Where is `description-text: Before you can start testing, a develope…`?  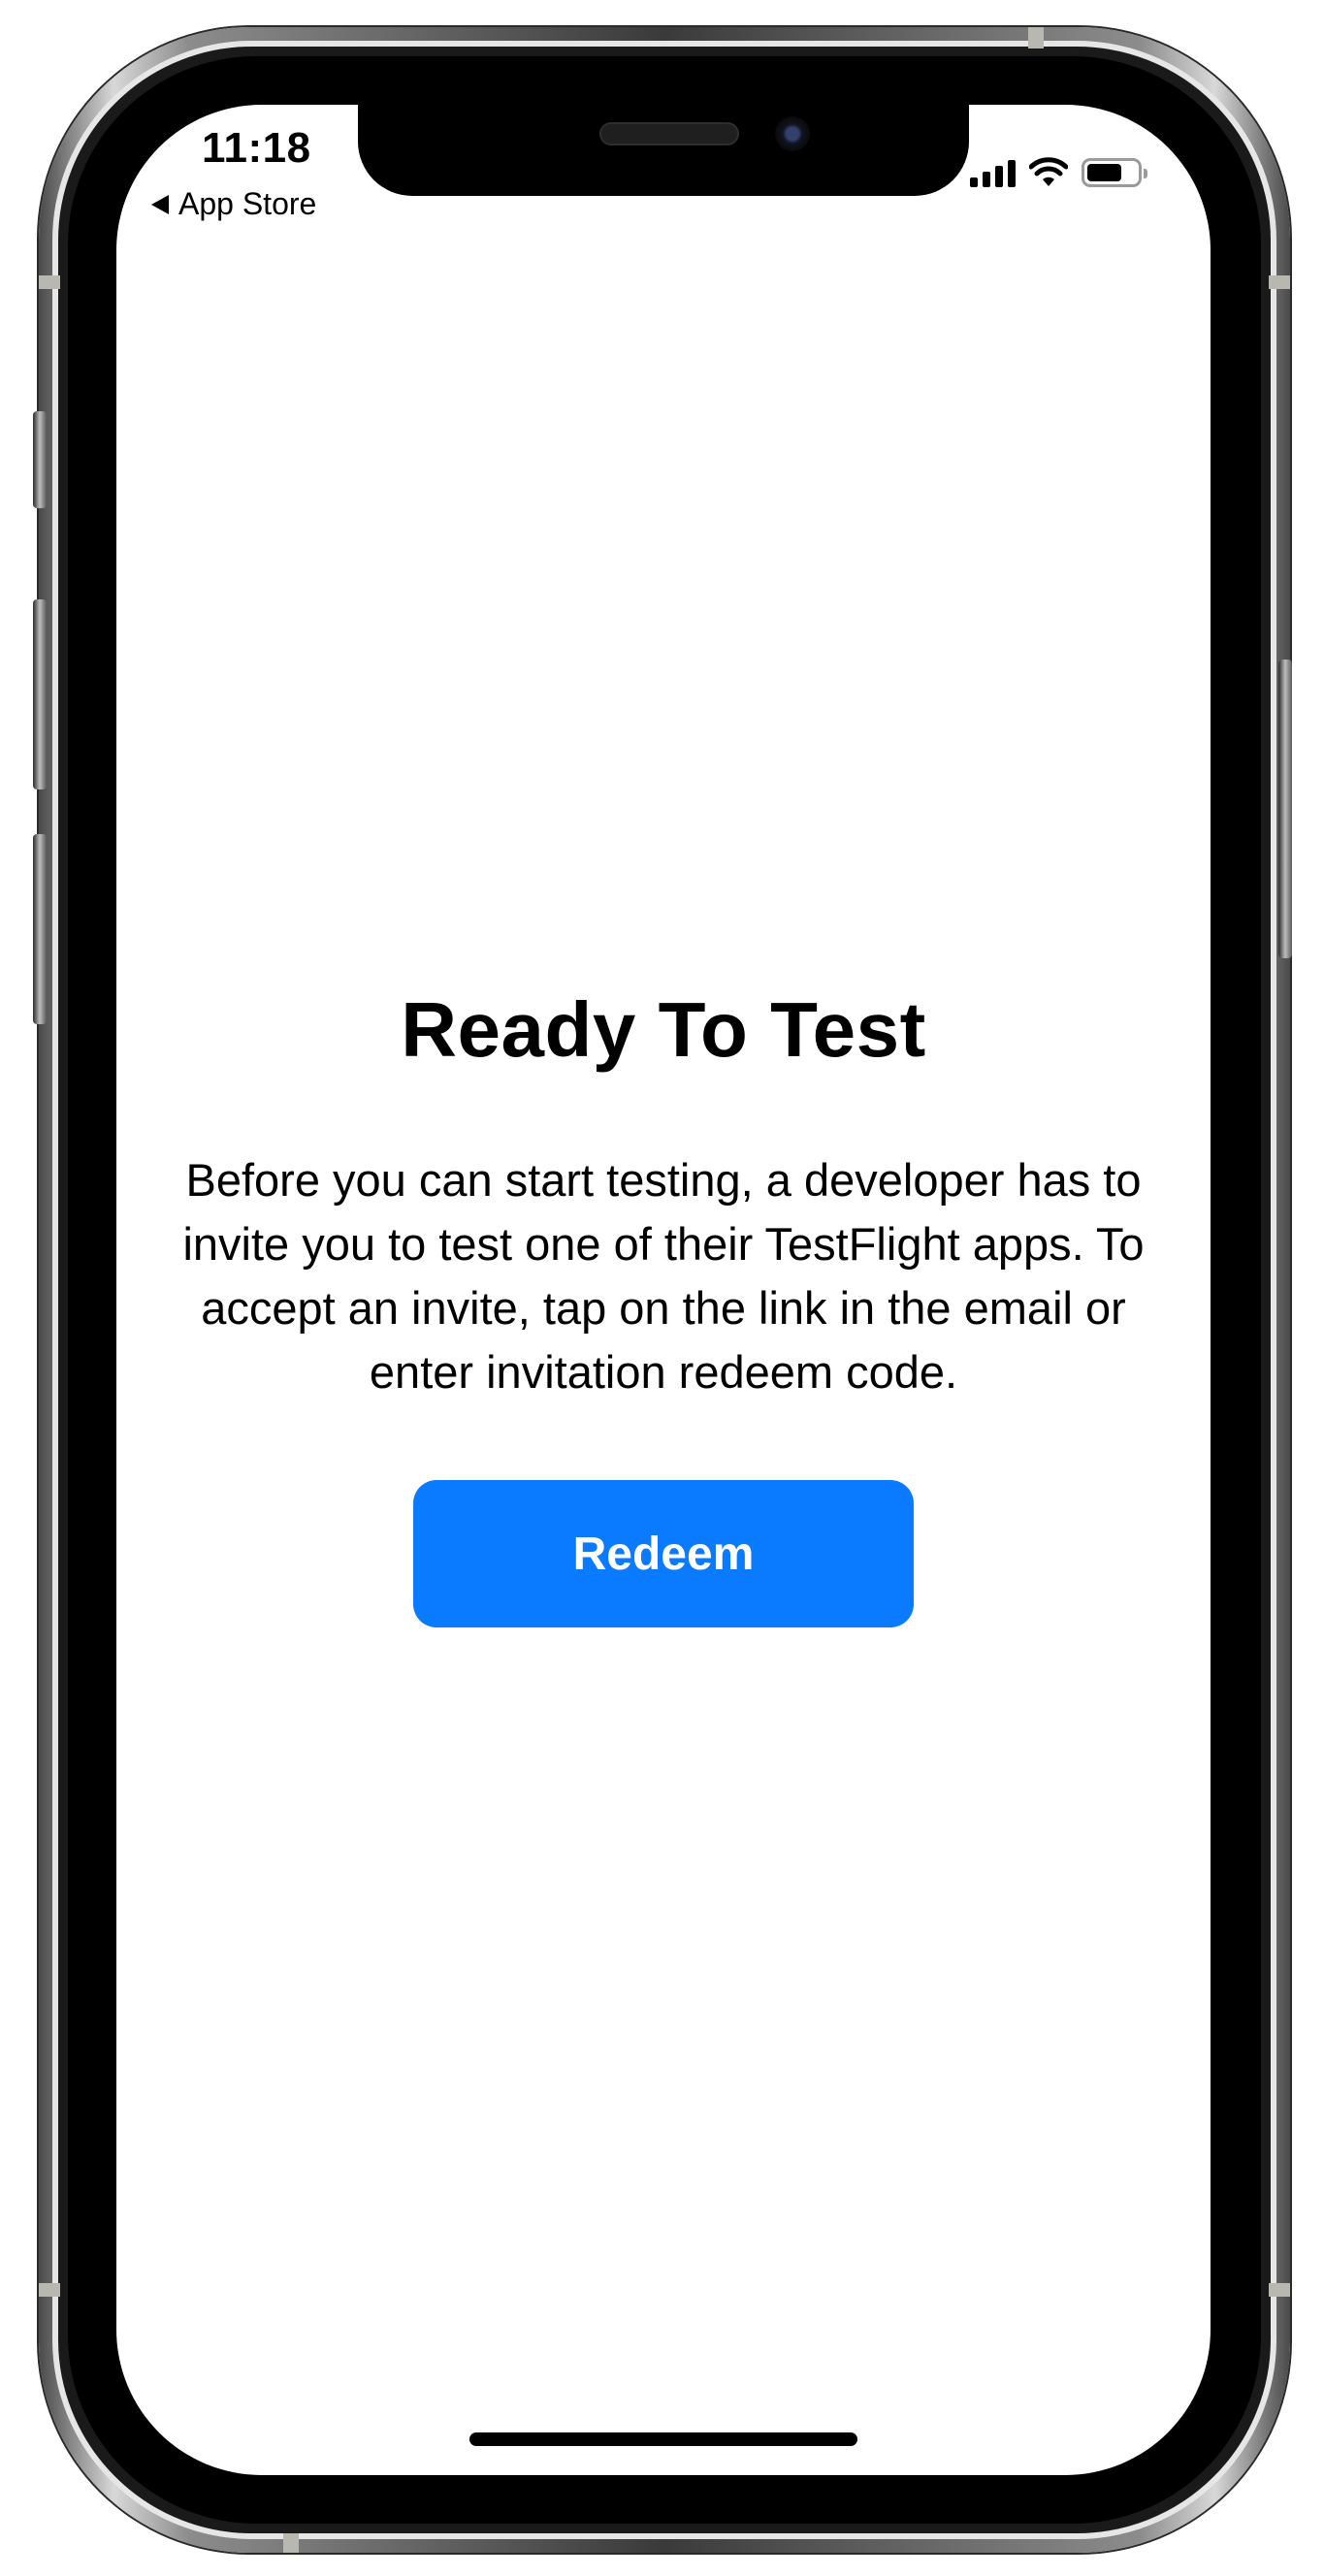 description-text: Before you can start testing, a develope… is located at coordinates (663, 1276).